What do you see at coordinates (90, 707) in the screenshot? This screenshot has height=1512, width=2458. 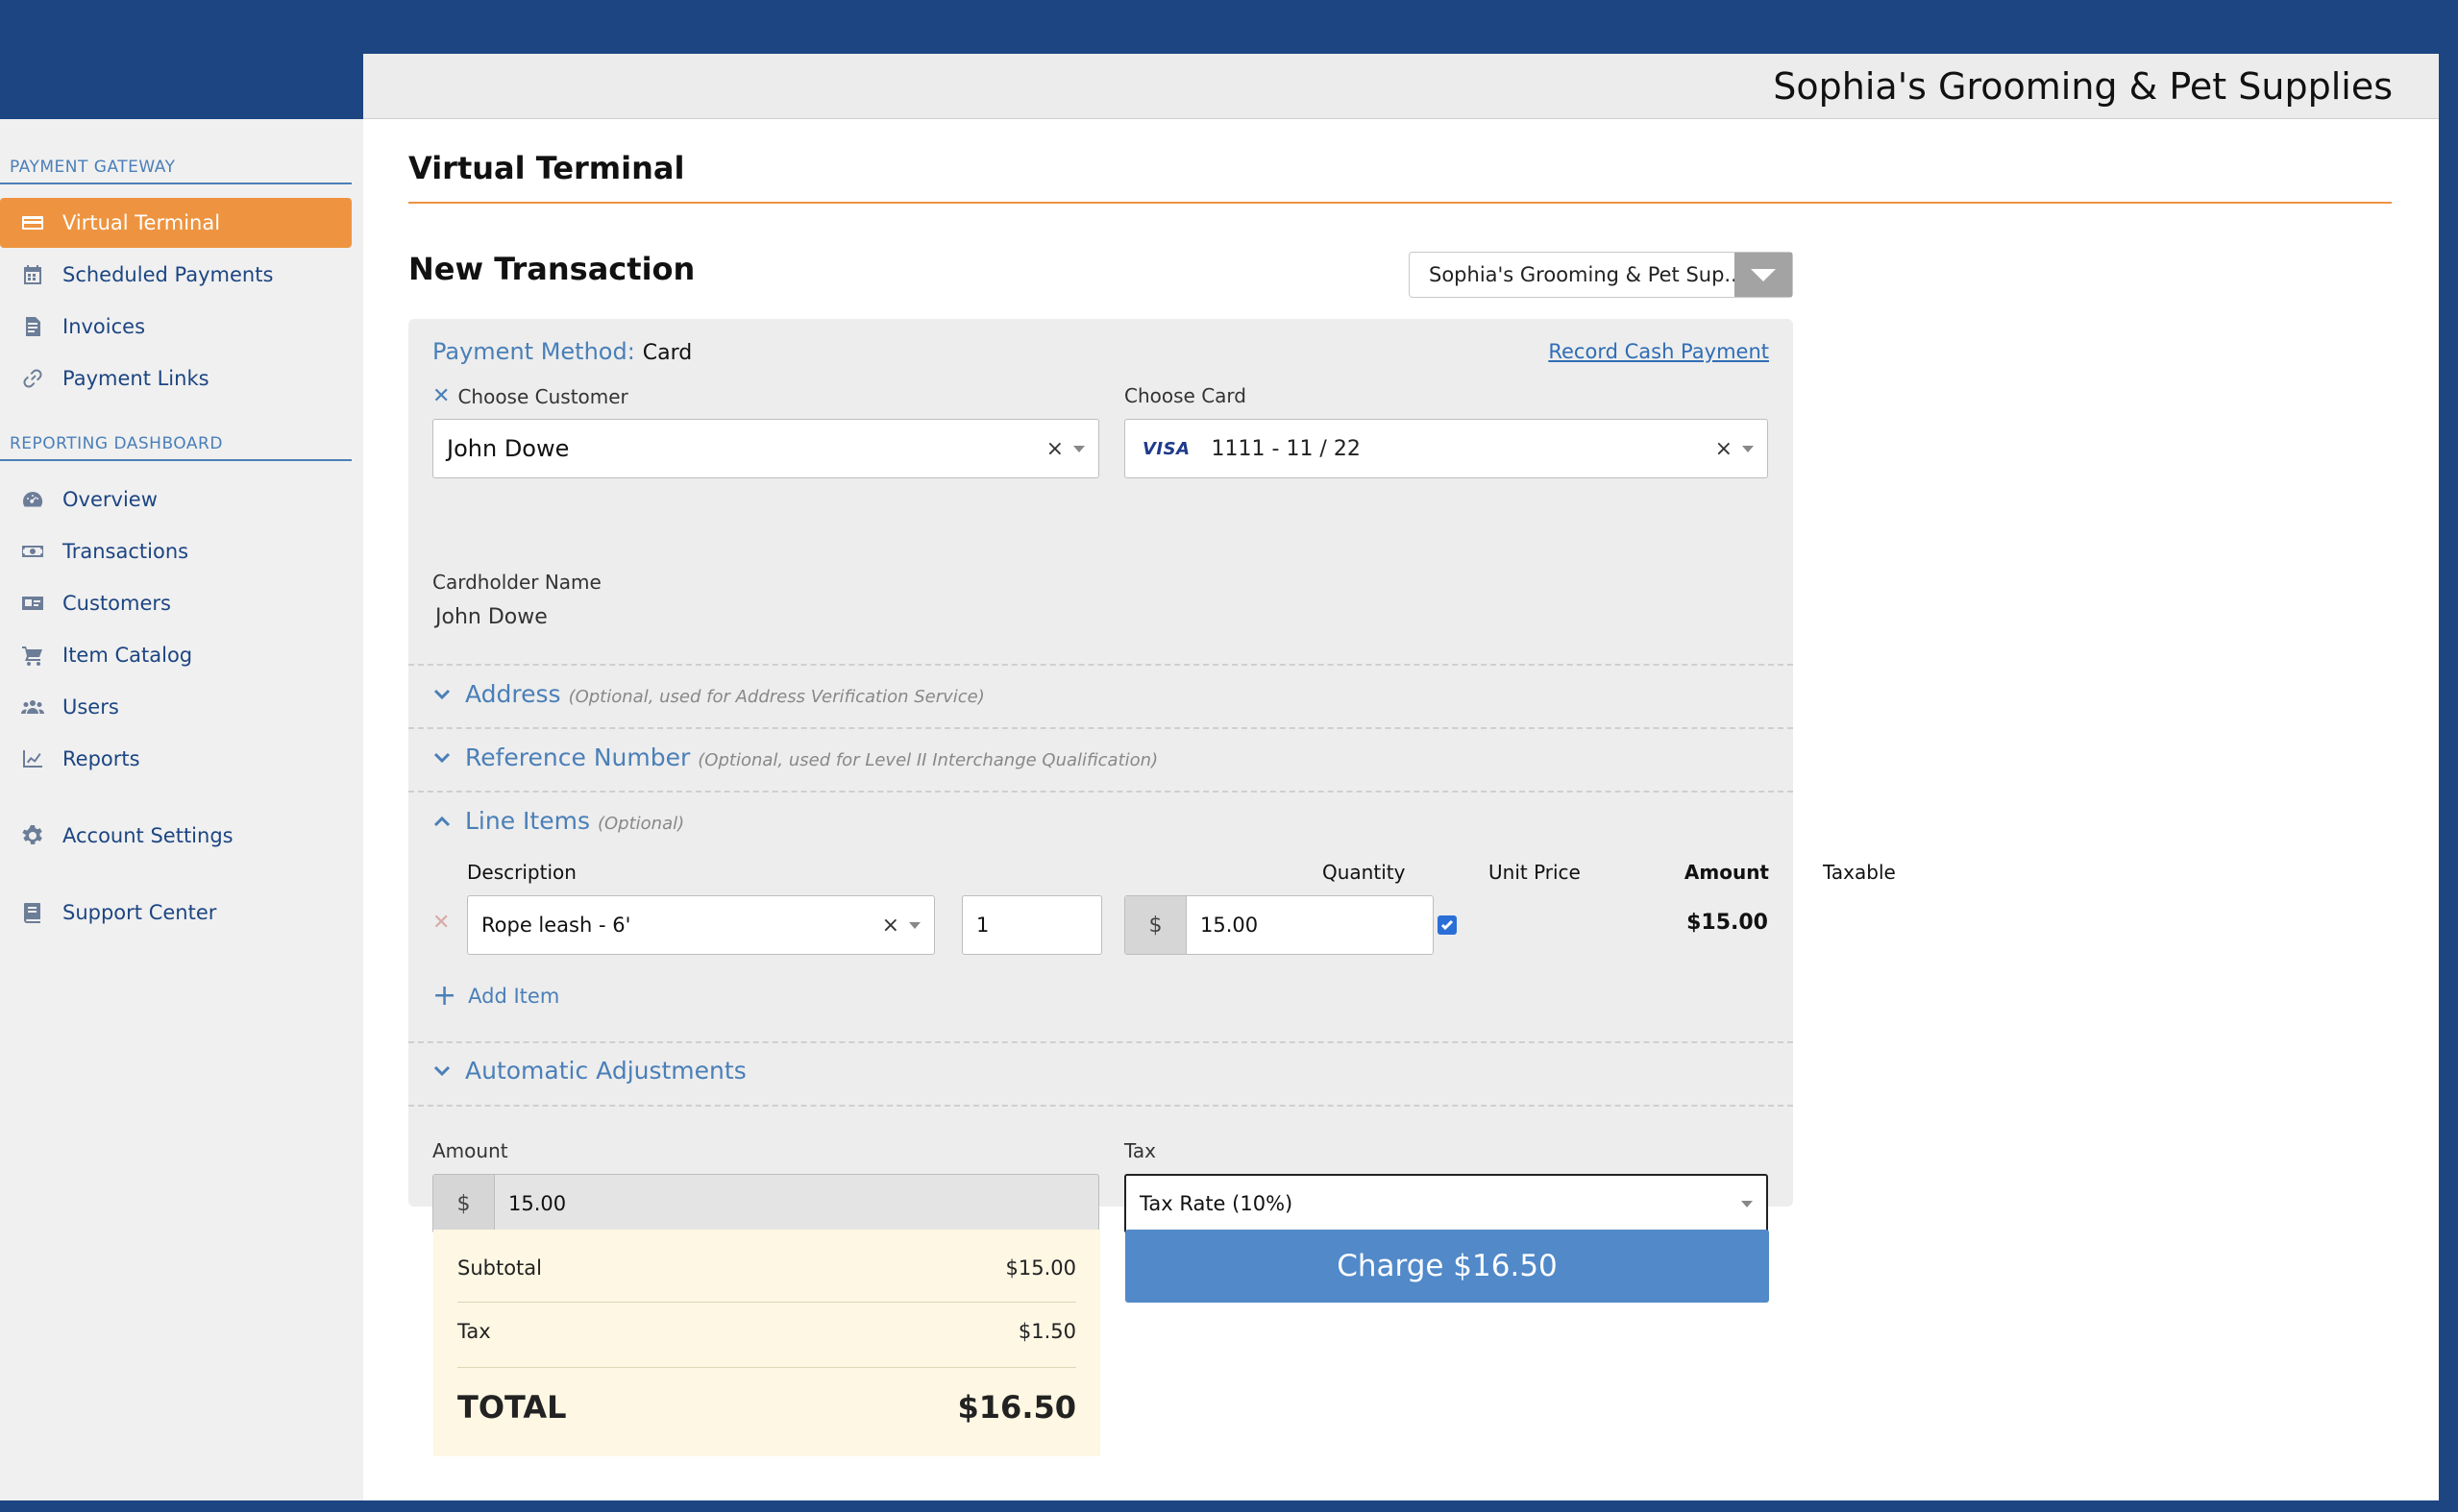 I see `sidebar-item-label: Users` at bounding box center [90, 707].